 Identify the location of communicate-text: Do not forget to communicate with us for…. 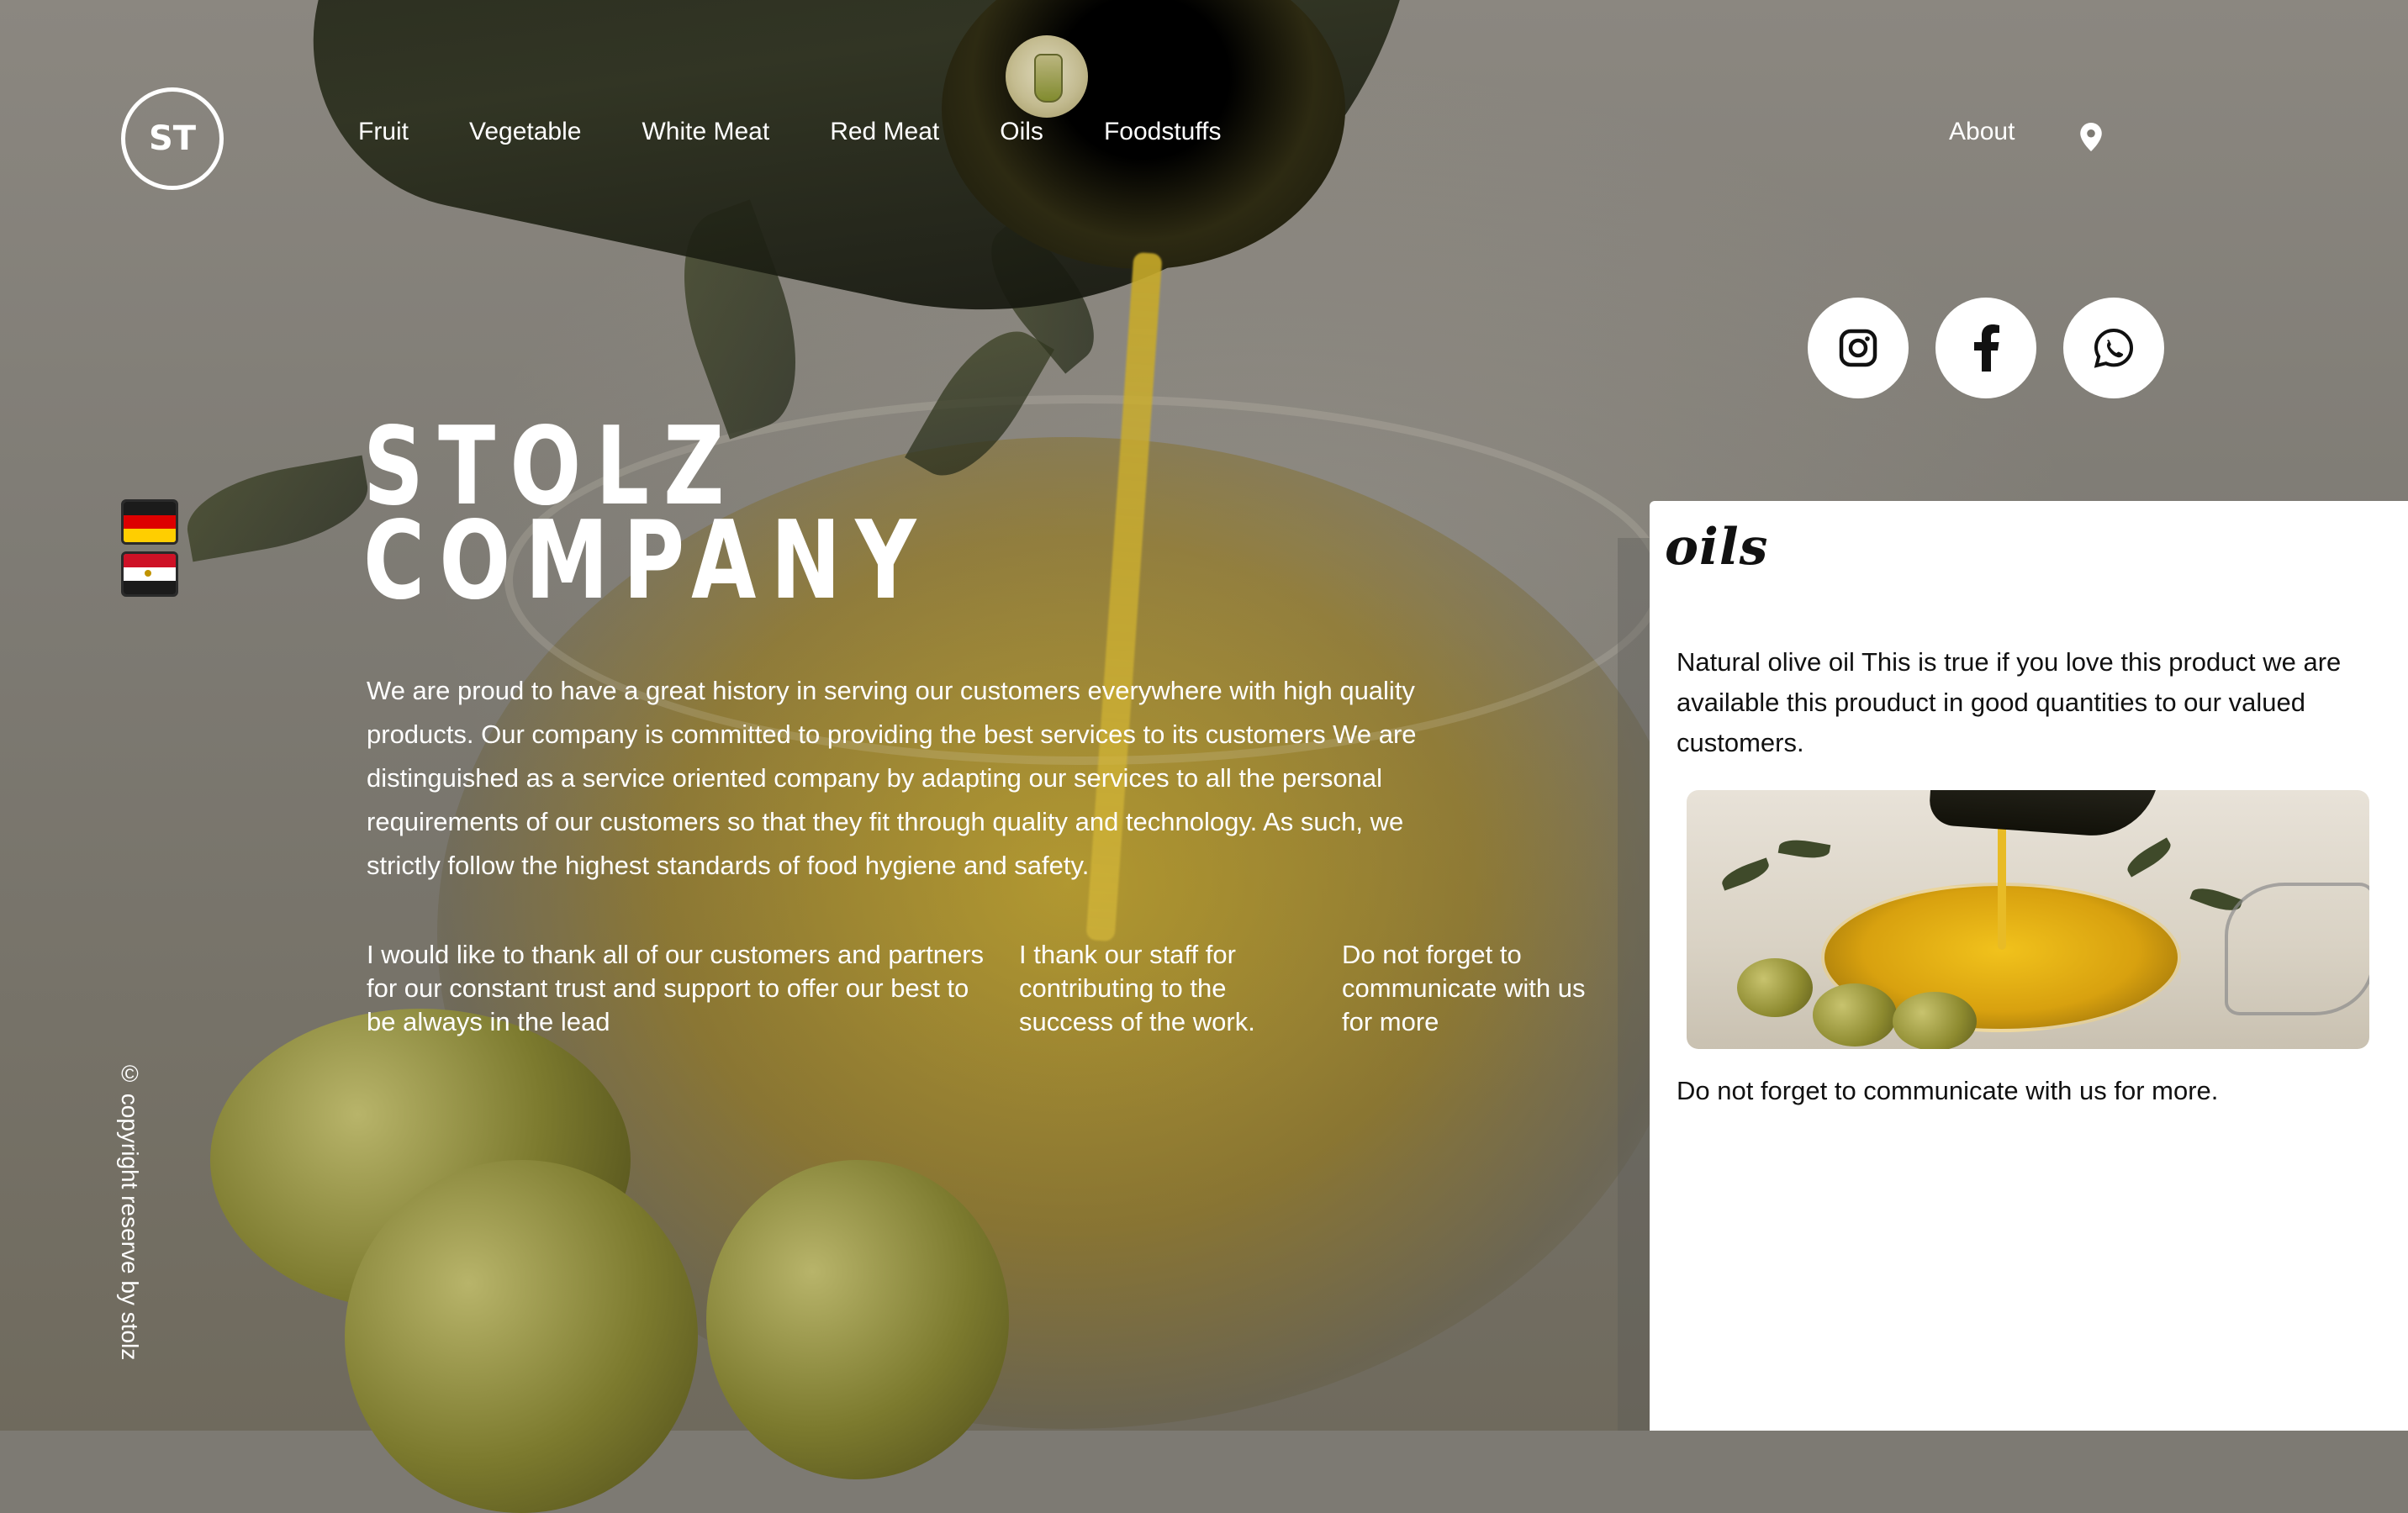
(1464, 988).